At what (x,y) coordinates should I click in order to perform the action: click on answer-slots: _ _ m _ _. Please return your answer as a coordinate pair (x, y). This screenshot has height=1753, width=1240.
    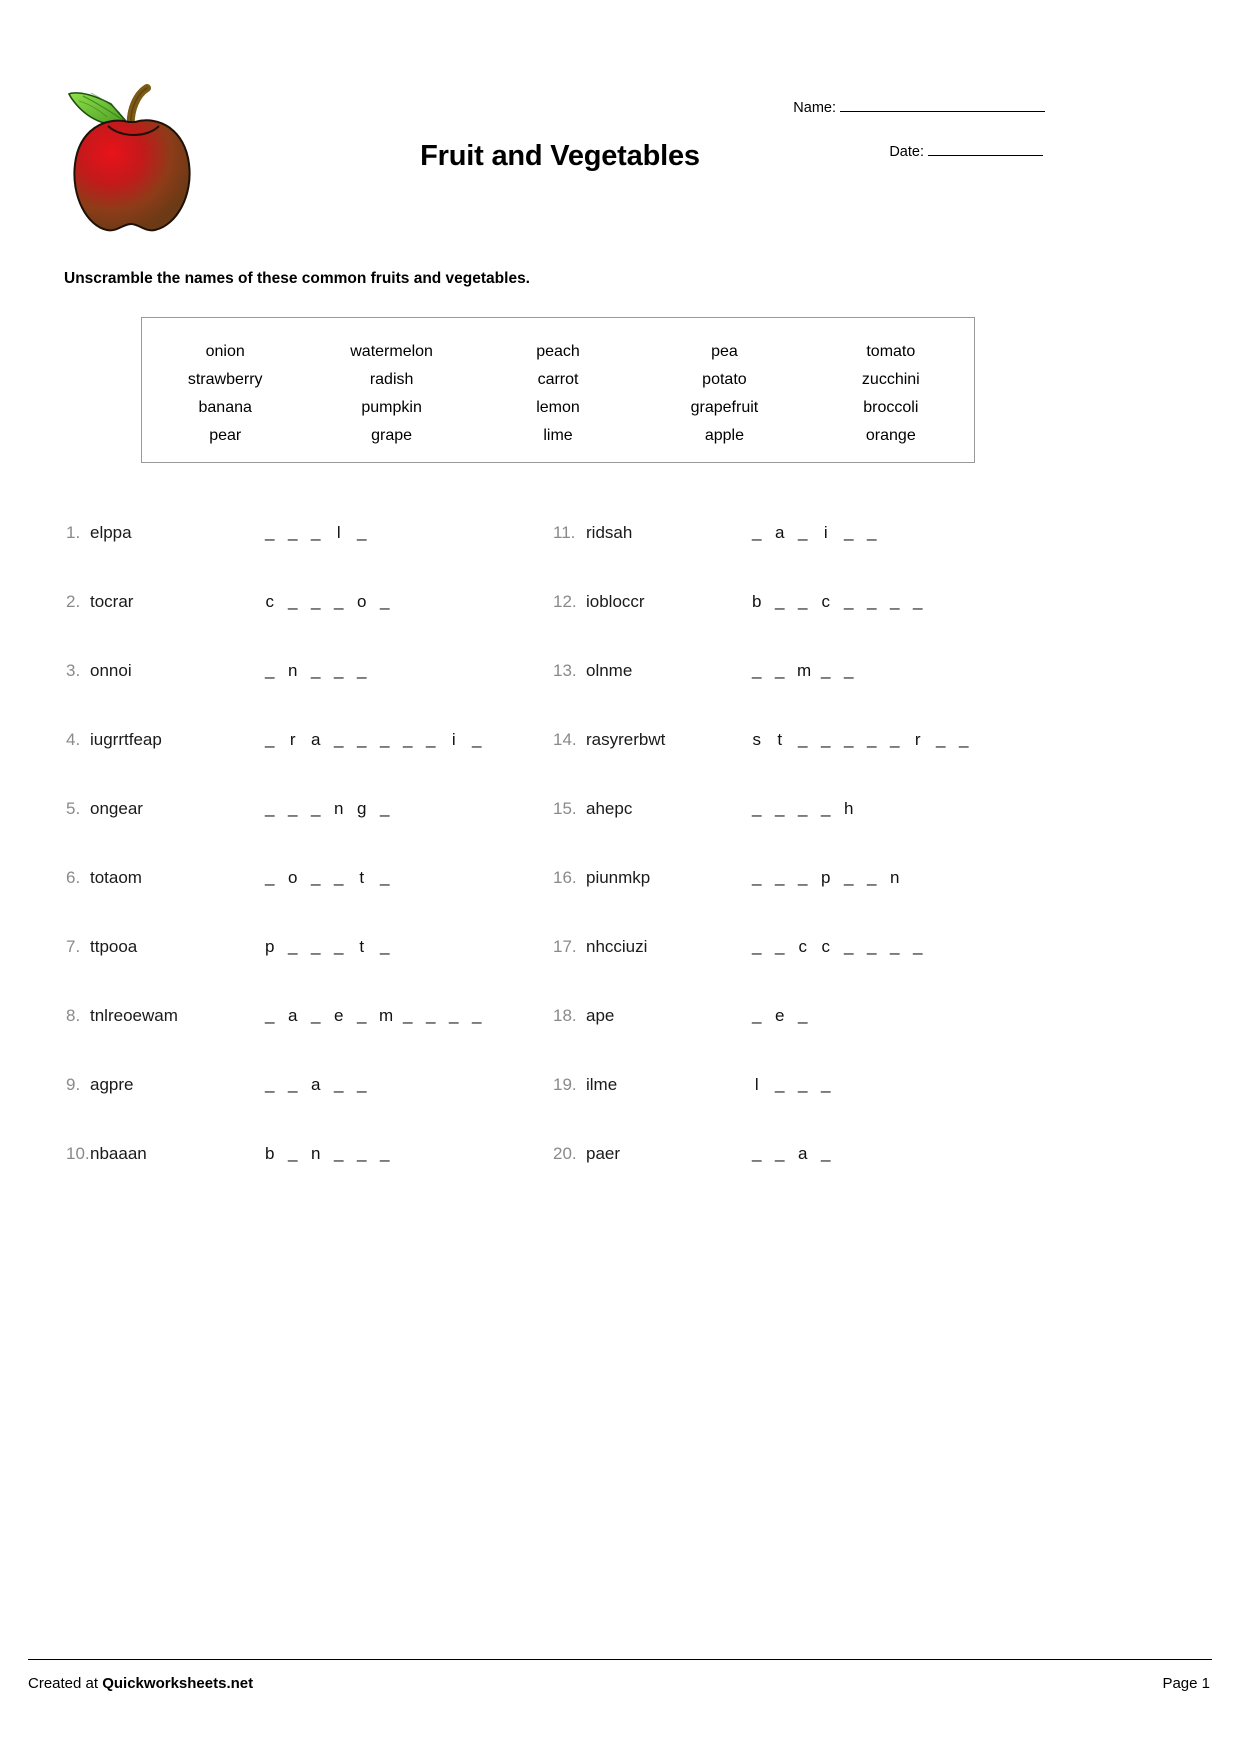
    Looking at the image, I should click on (808, 670).